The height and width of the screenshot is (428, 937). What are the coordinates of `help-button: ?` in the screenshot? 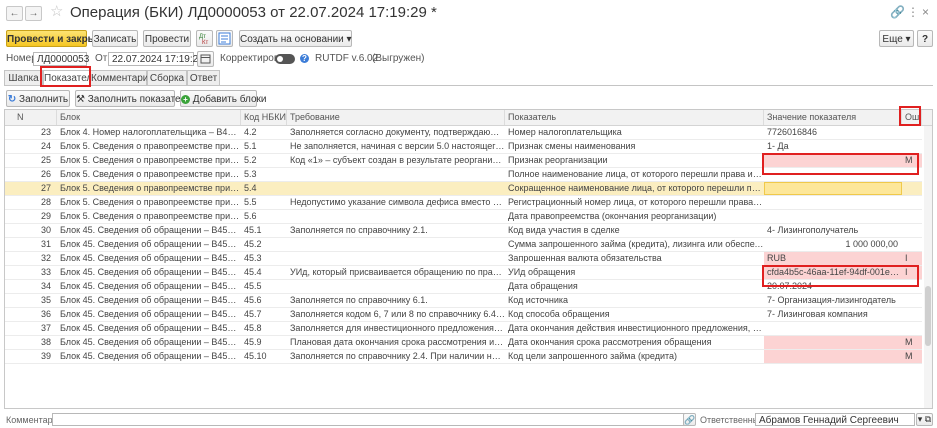 It's located at (925, 38).